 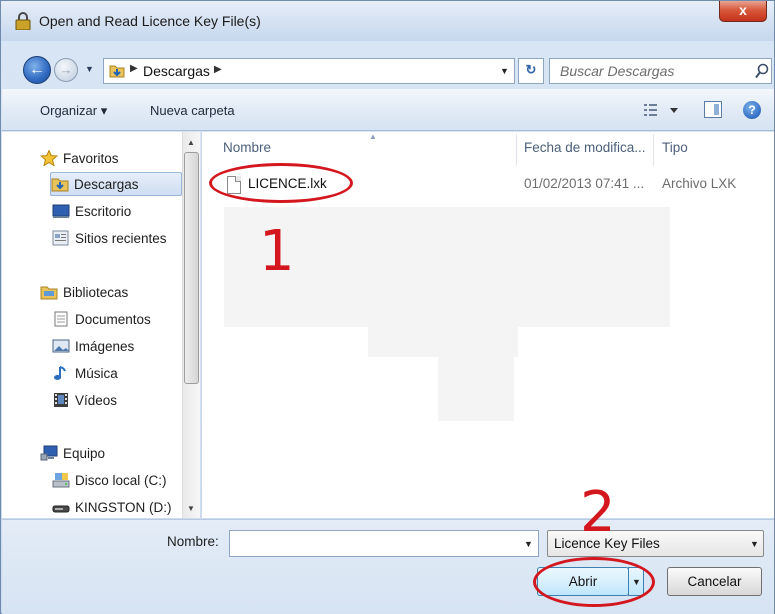 I want to click on file-type: Archivo LXK, so click(x=699, y=183).